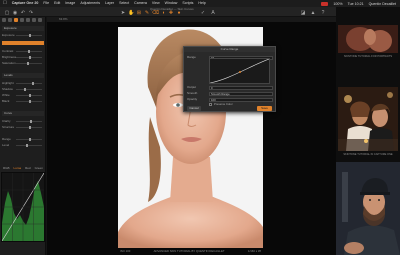 The image size is (400, 255). Describe the element at coordinates (323, 13) in the screenshot. I see `help-icon: ?` at that location.